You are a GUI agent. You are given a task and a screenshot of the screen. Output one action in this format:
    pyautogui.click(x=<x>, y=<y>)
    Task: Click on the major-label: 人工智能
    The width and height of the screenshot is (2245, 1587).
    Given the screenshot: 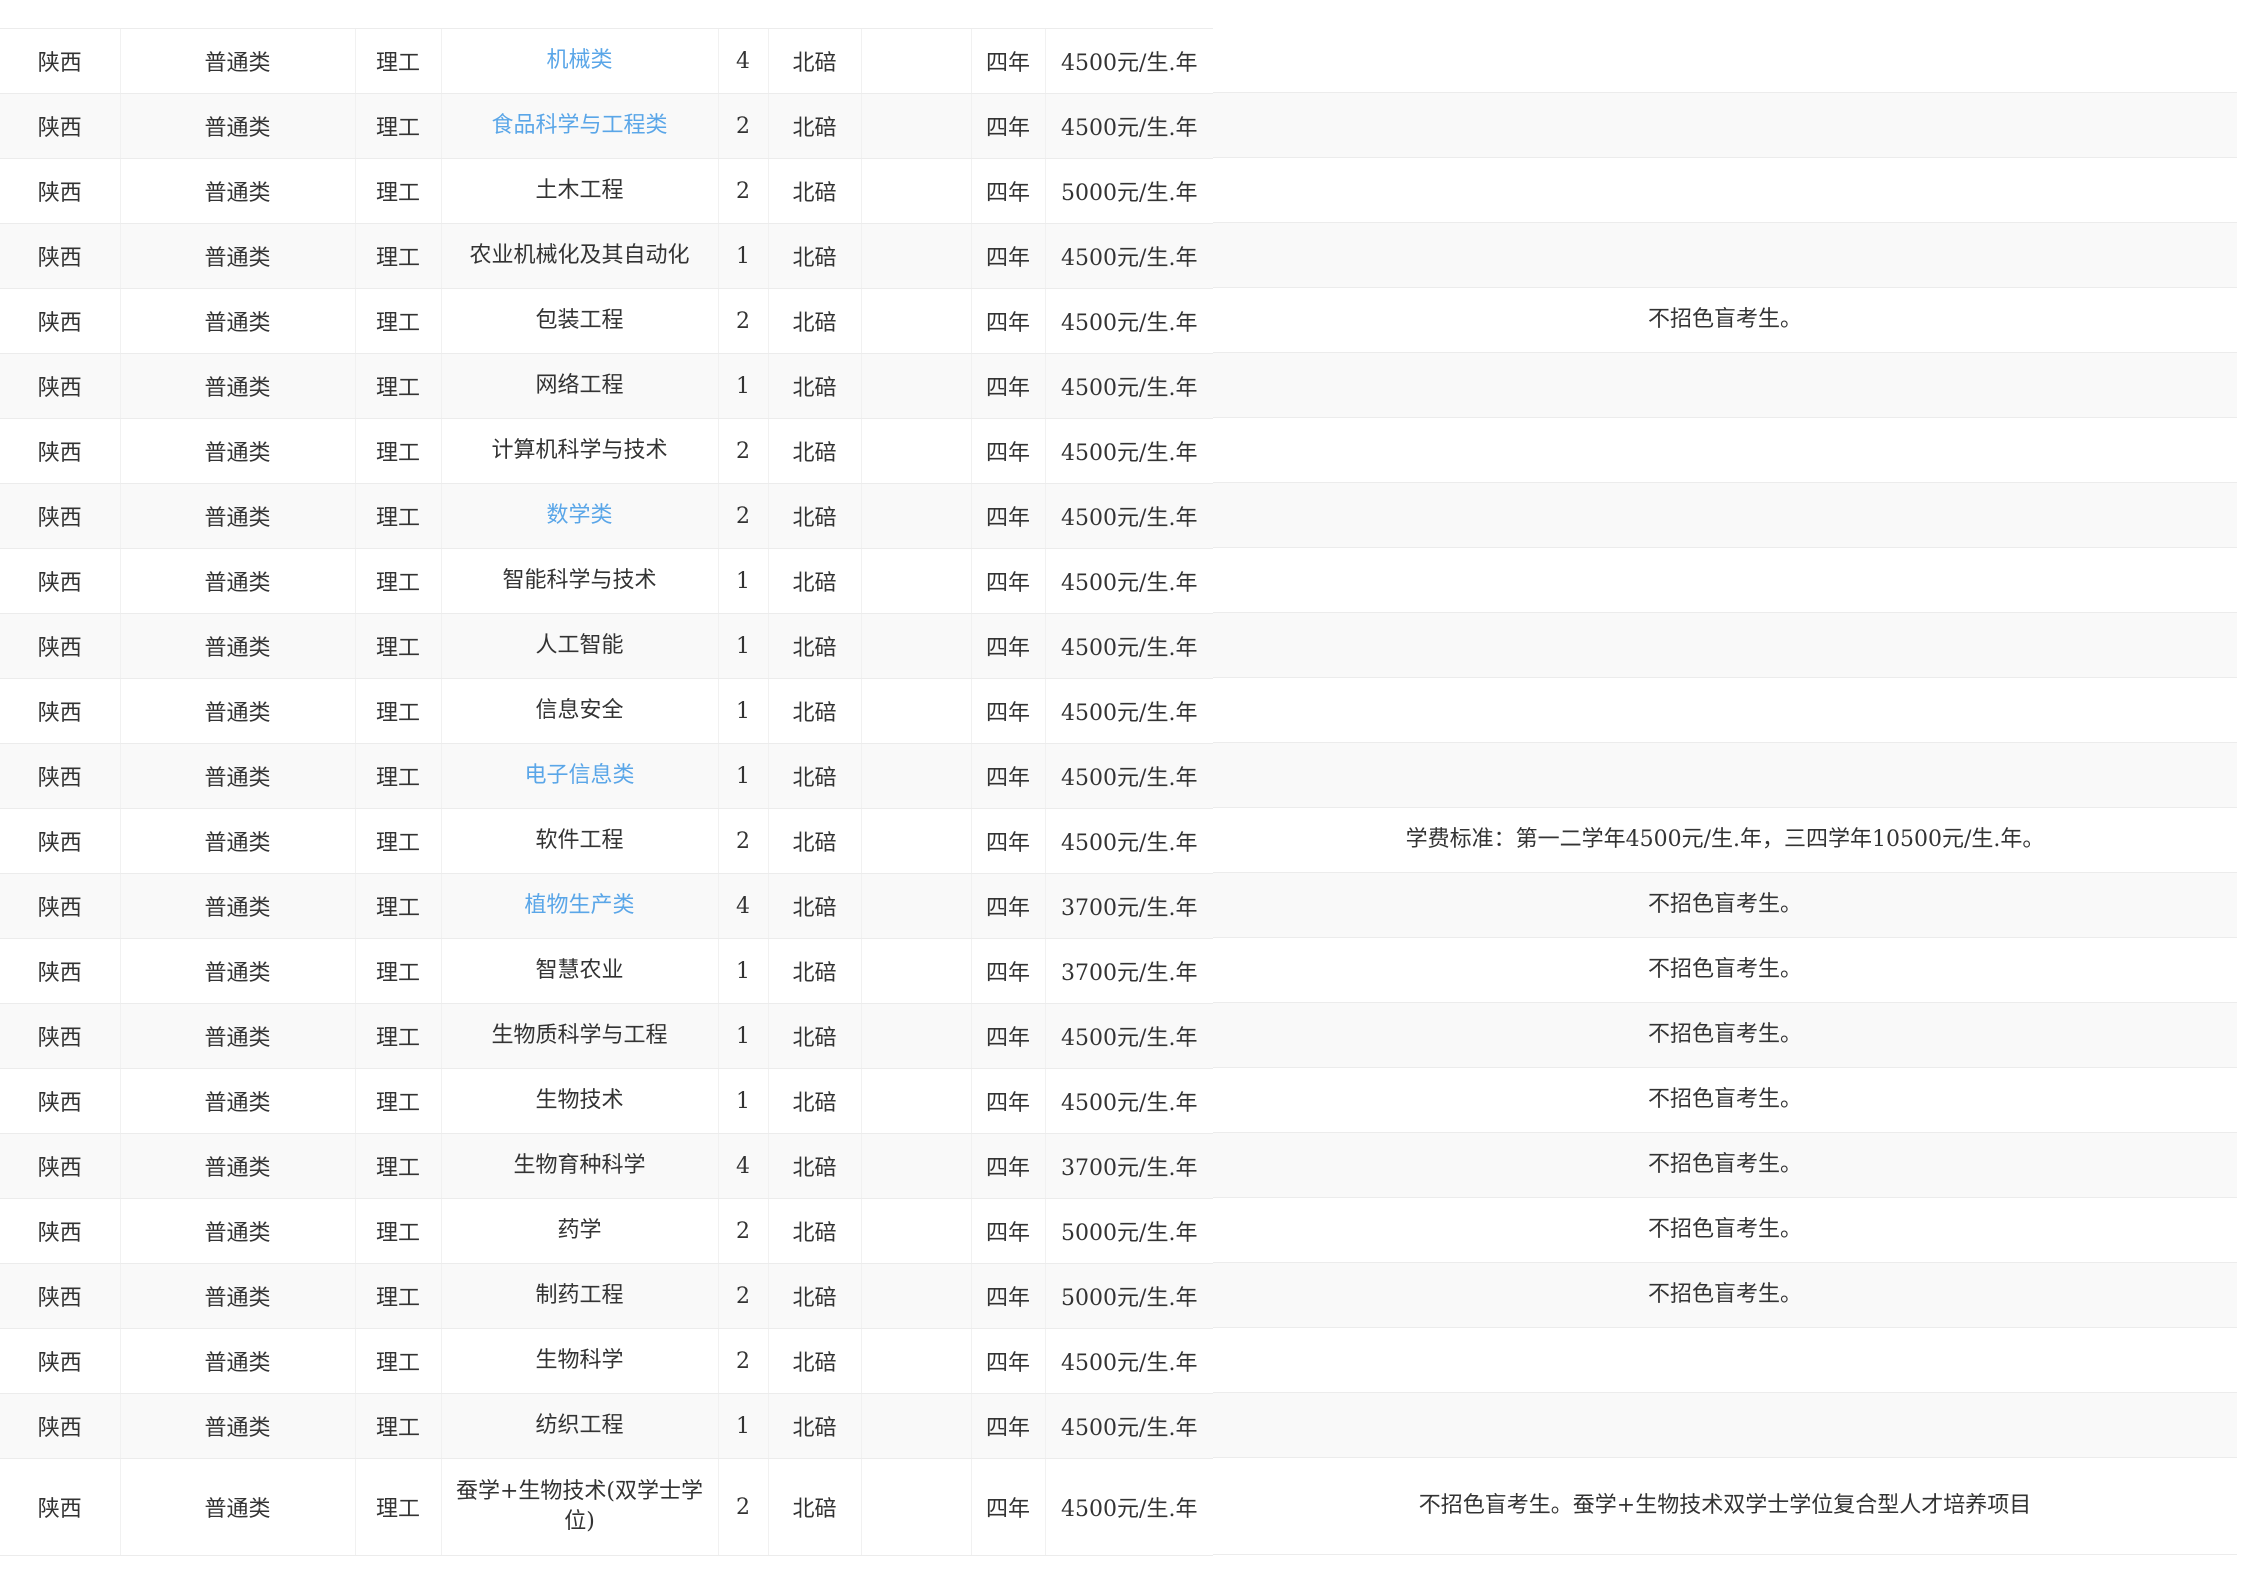 What is the action you would take?
    pyautogui.click(x=579, y=645)
    